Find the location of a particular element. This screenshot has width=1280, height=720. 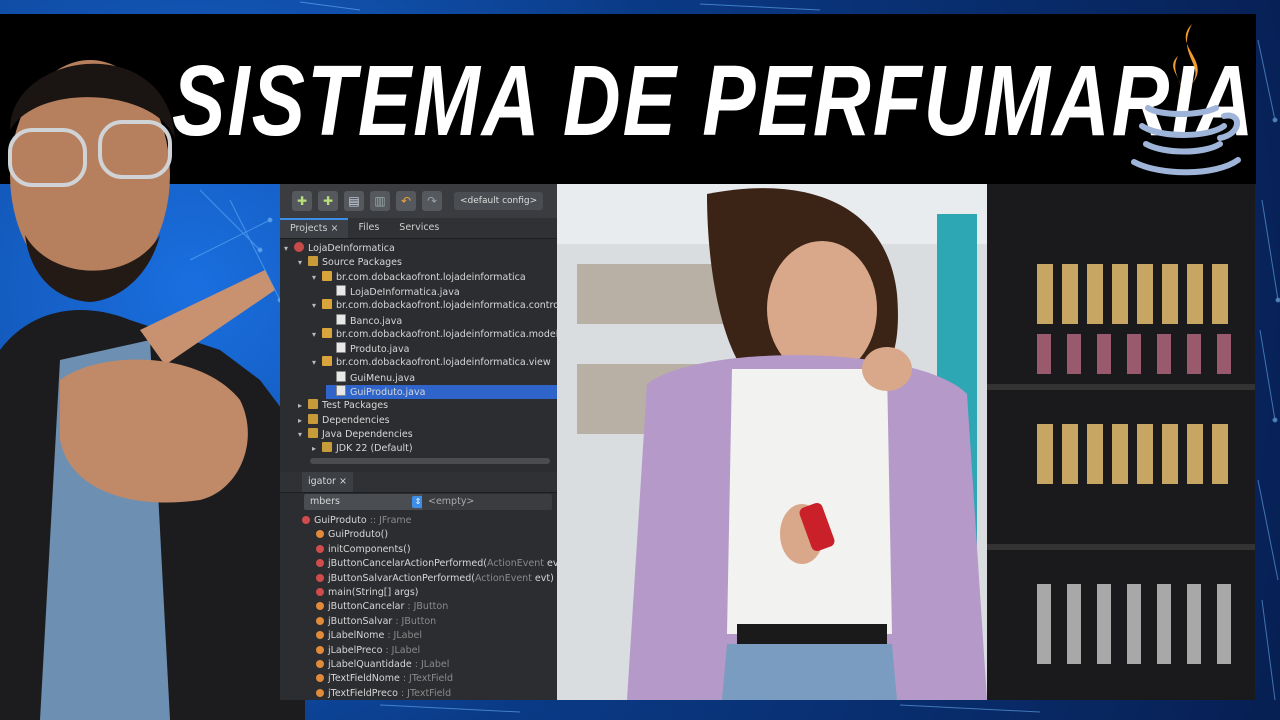

tree-item-label: Produto.java is located at coordinates (380, 350).